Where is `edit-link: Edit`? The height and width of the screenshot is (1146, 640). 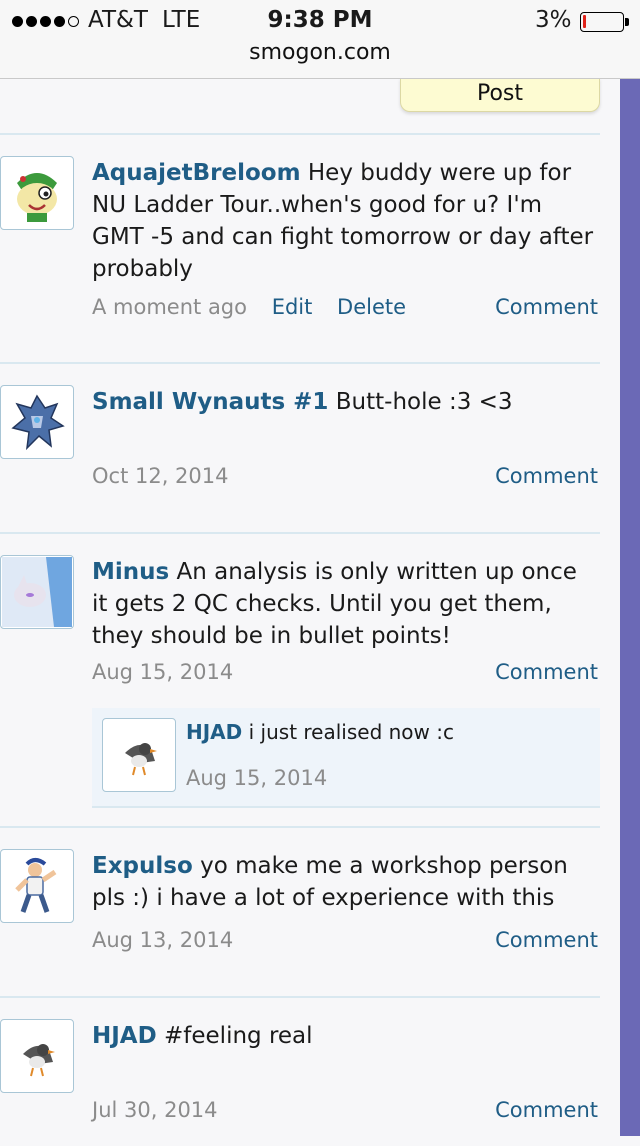
edit-link: Edit is located at coordinates (292, 307).